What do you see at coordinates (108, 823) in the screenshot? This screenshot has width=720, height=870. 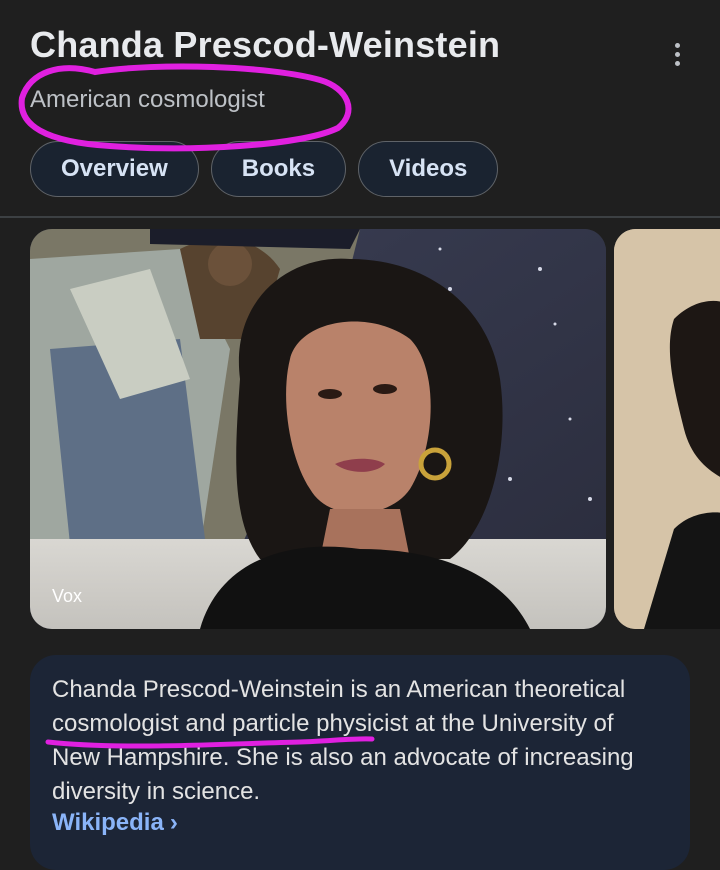 I see `wikipedia-link: Wikipedia` at bounding box center [108, 823].